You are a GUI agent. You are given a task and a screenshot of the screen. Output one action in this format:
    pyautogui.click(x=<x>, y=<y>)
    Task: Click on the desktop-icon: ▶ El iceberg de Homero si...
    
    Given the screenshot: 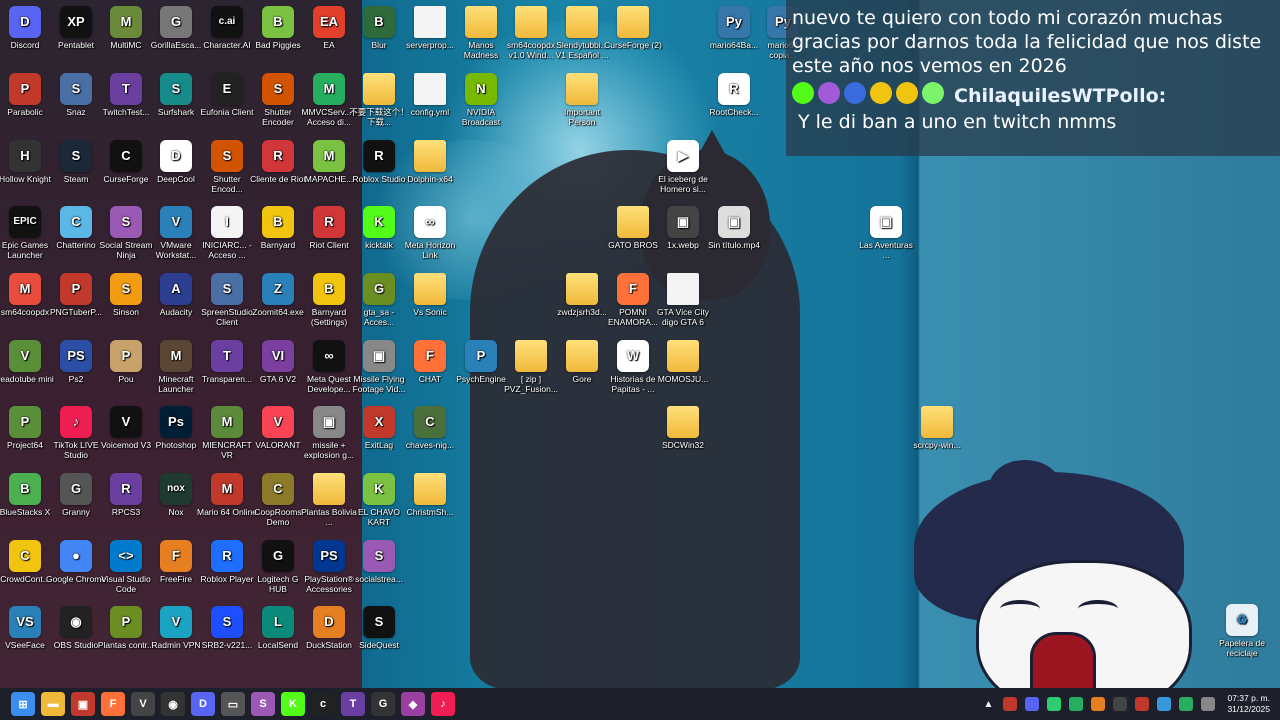 What is the action you would take?
    pyautogui.click(x=683, y=167)
    